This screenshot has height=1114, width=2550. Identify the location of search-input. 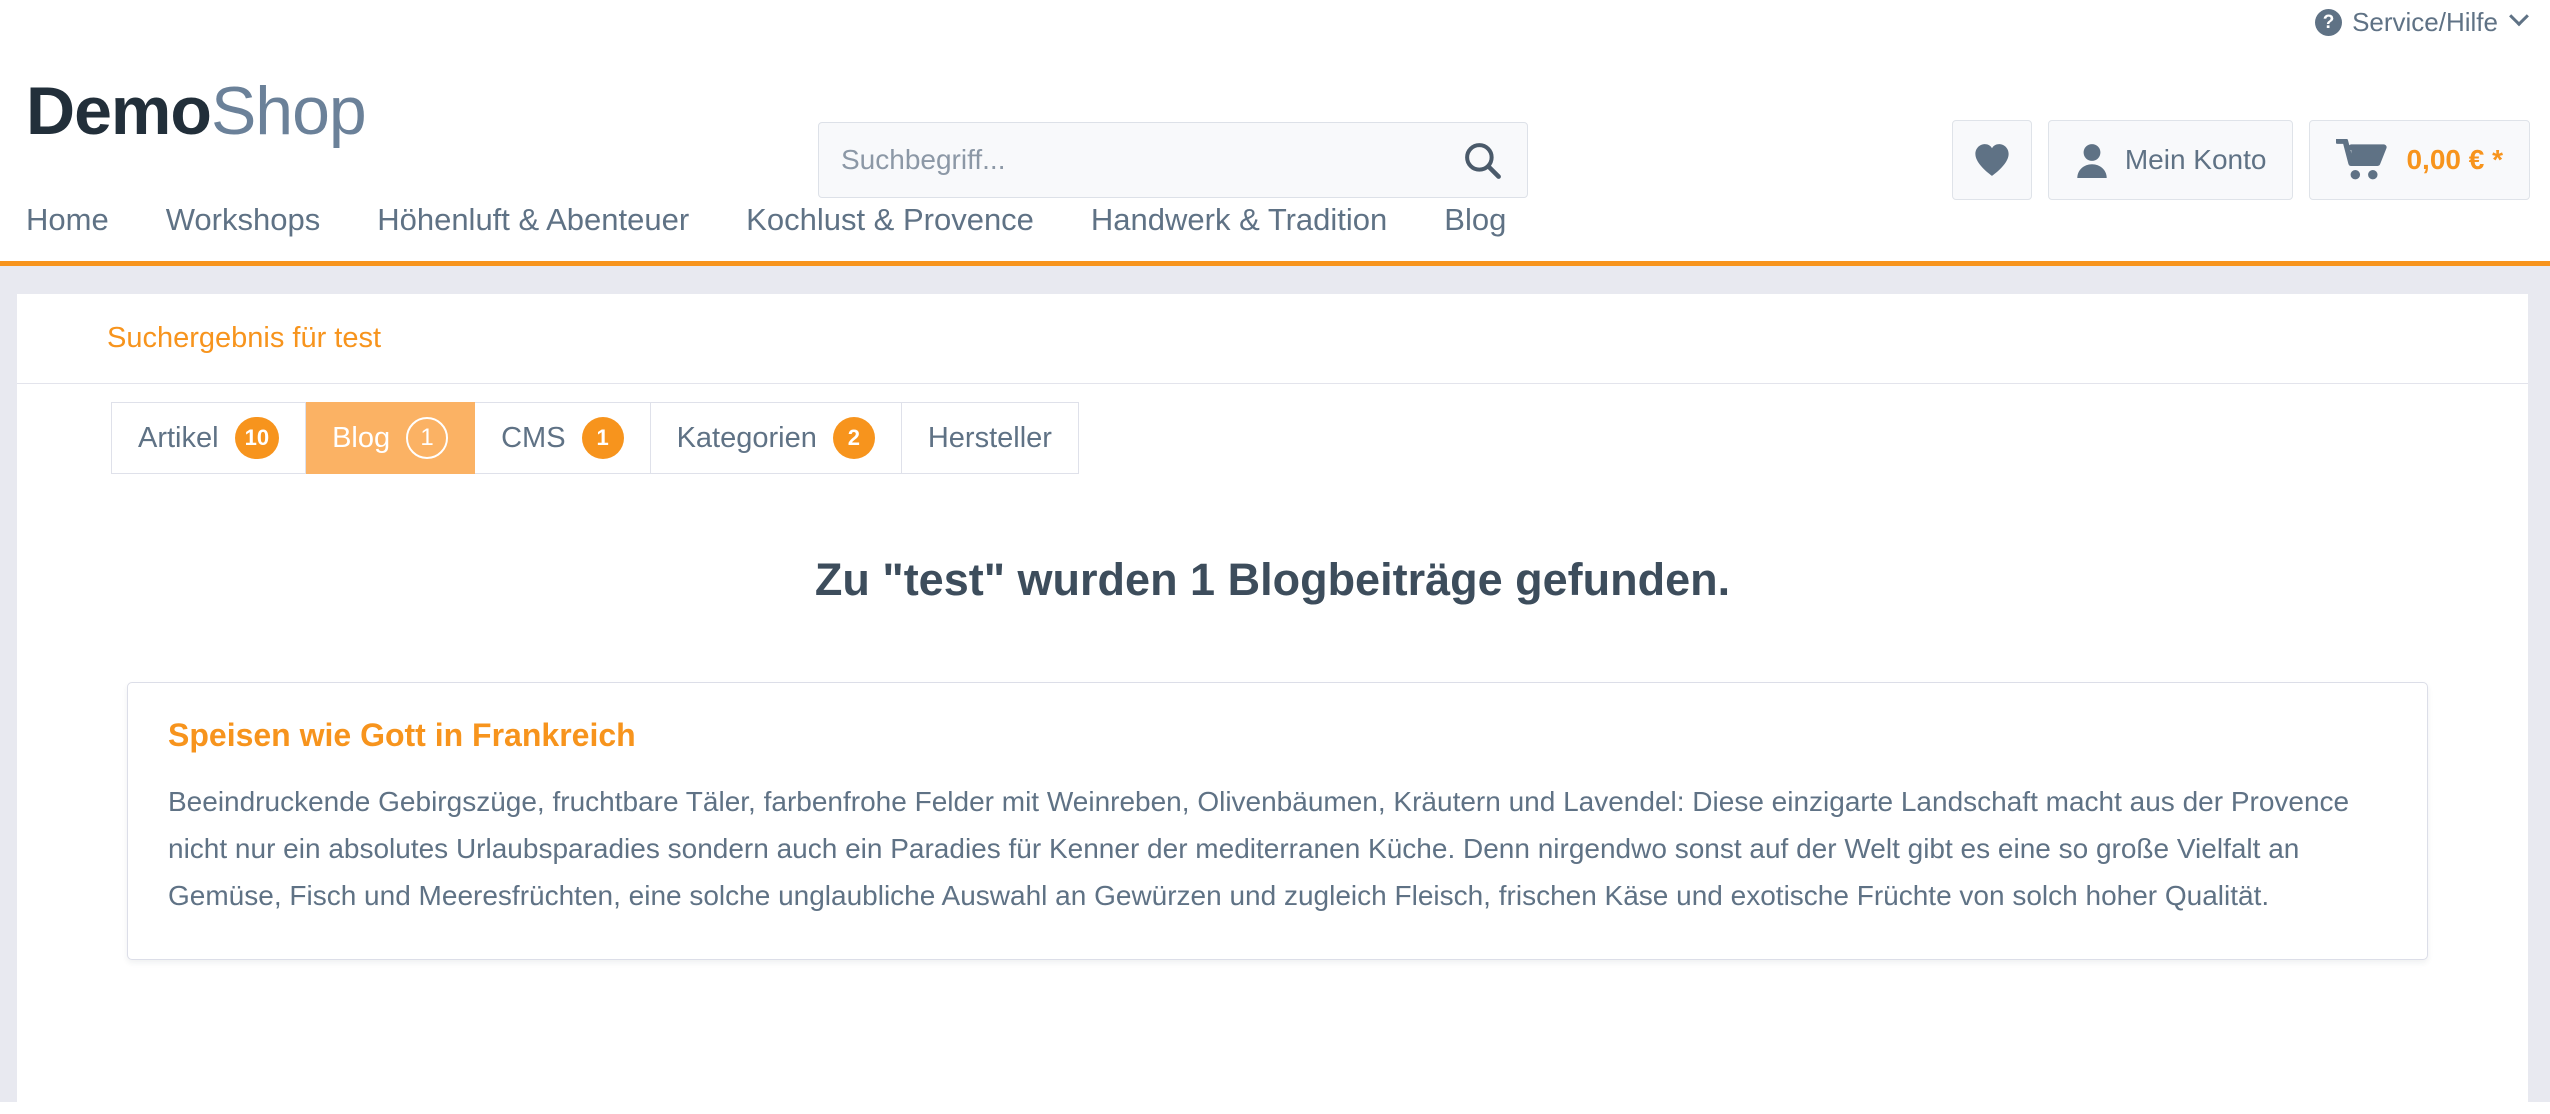
(1149, 160).